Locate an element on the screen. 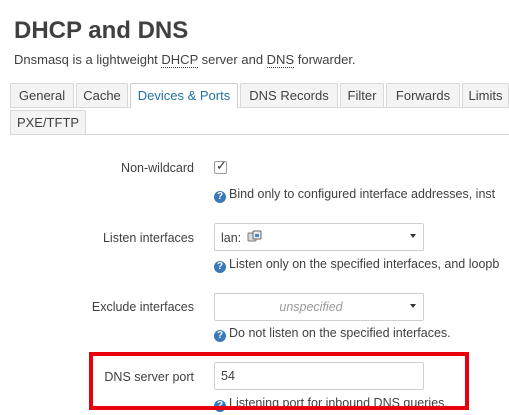 This screenshot has height=415, width=509. non-wildcard-label: Non-wildcard is located at coordinates (157, 168).